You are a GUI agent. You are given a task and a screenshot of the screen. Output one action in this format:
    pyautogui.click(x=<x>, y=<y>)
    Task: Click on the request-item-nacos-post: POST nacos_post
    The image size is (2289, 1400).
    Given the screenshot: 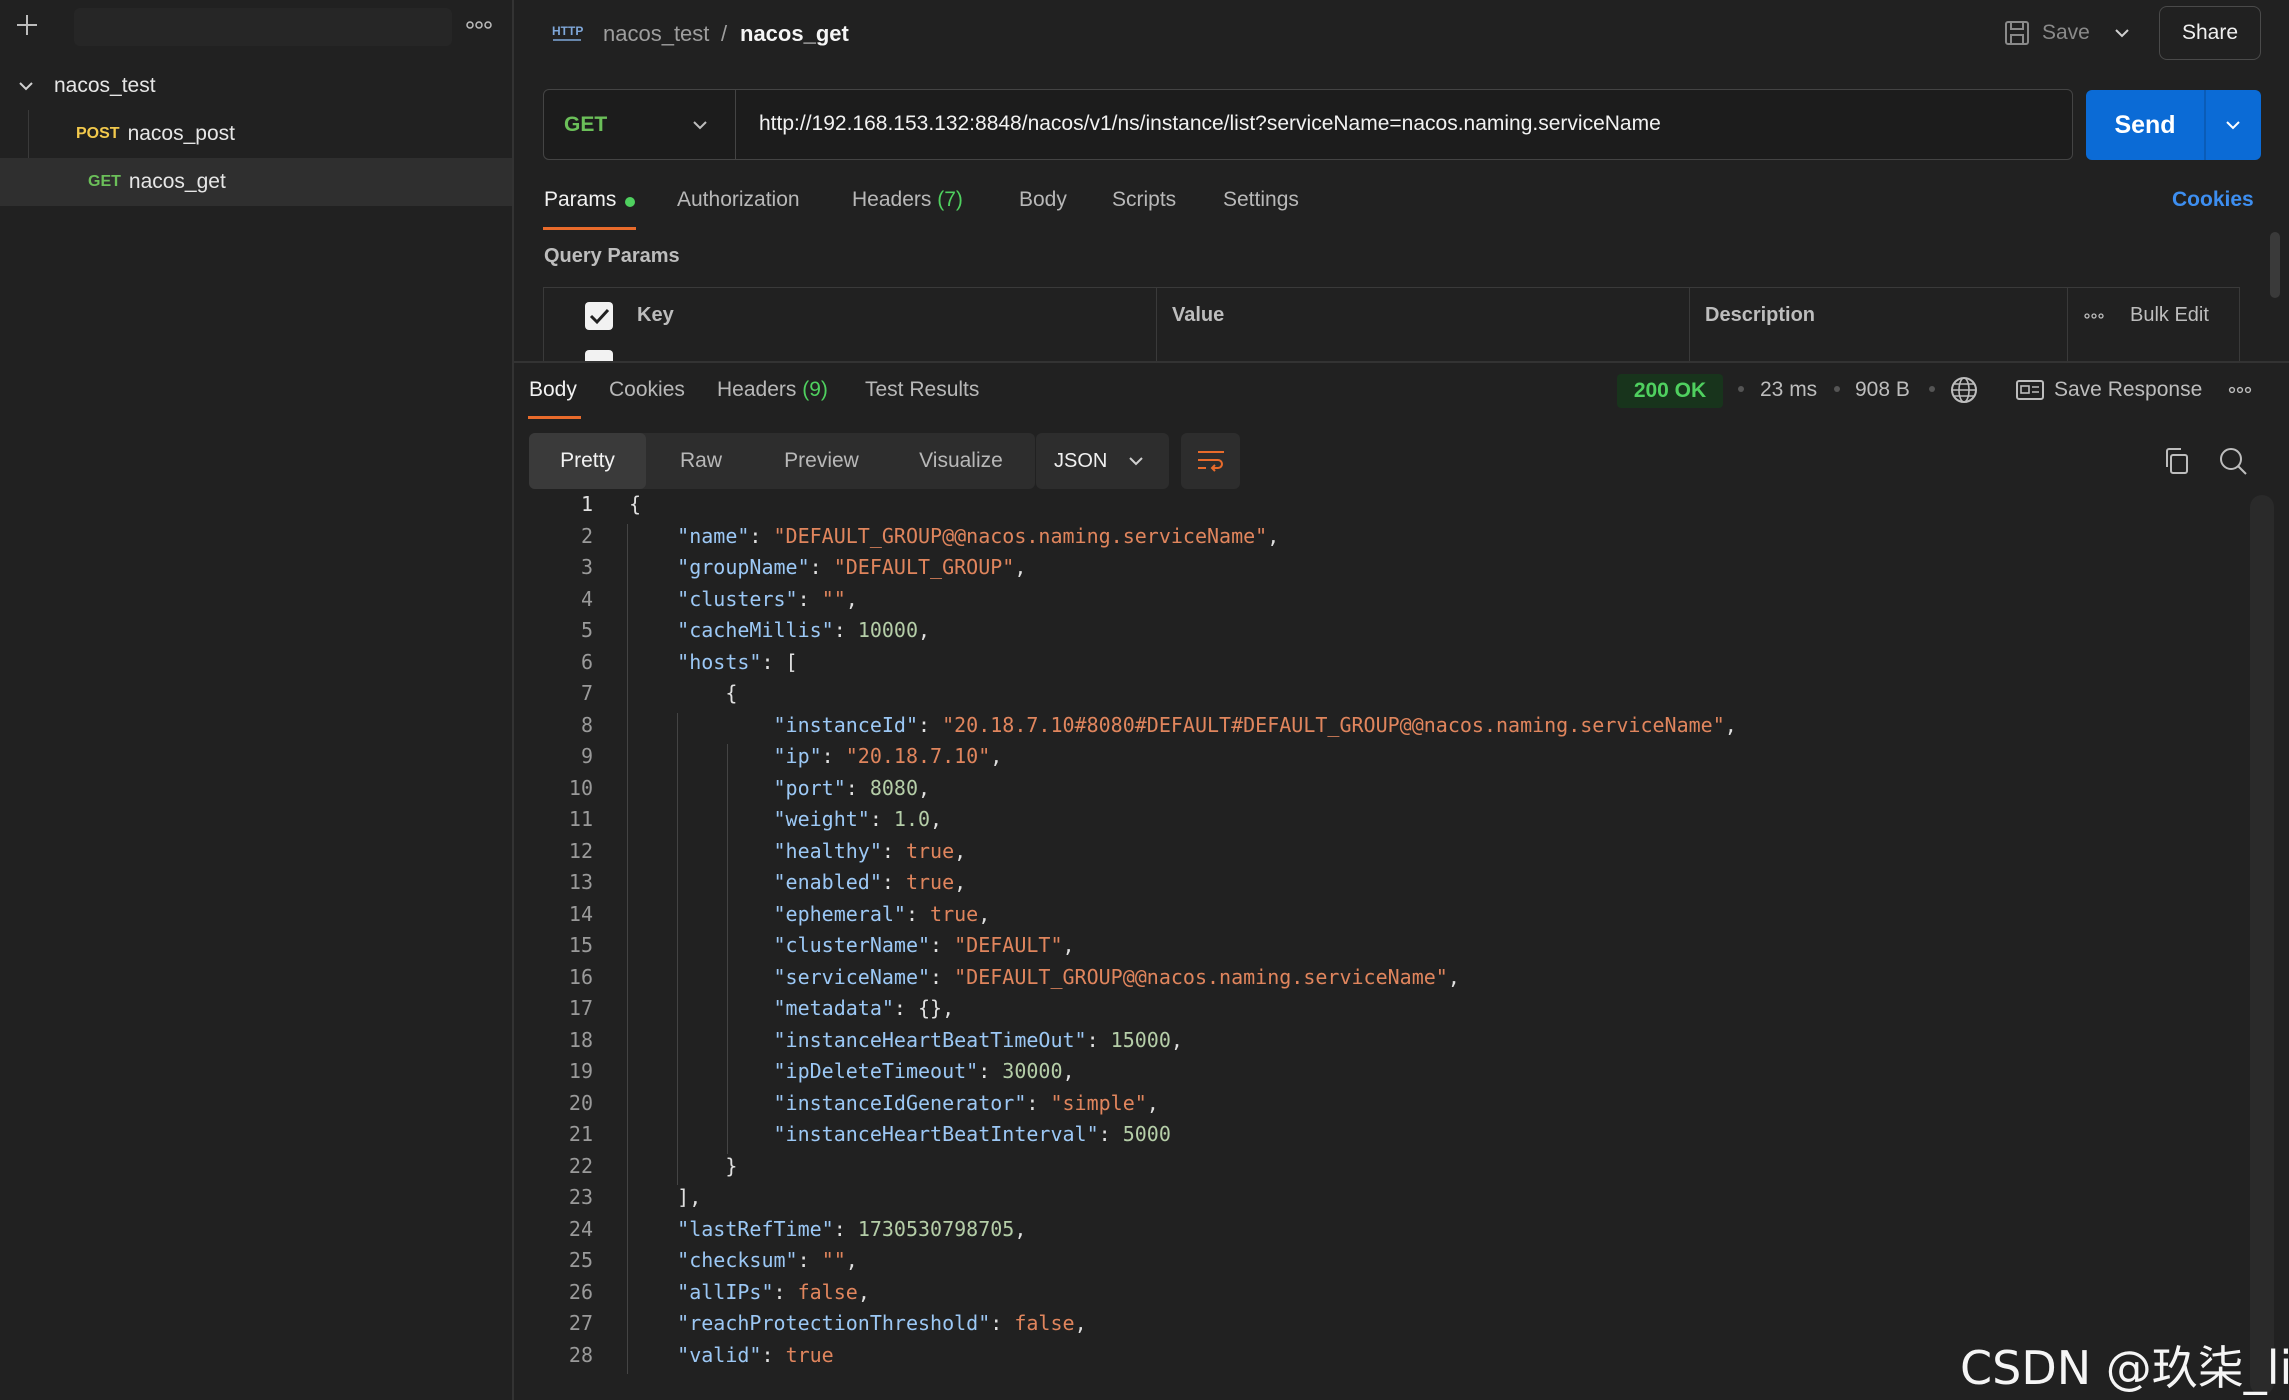 What is the action you would take?
    pyautogui.click(x=256, y=134)
    